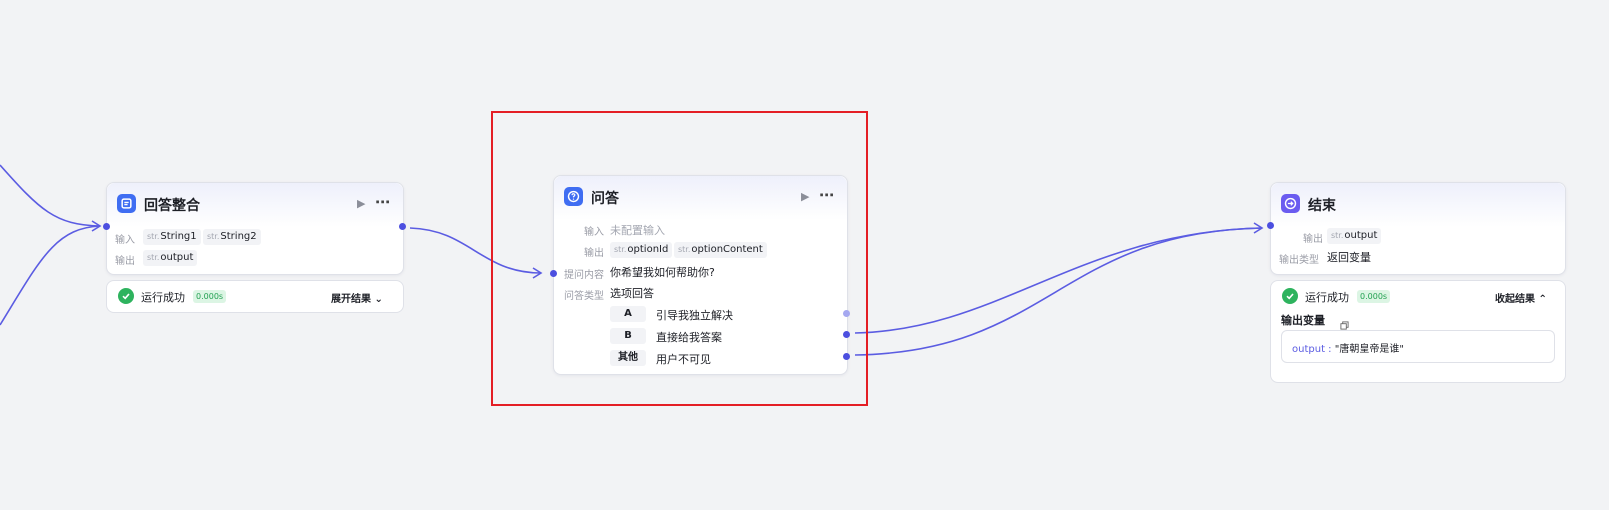 The image size is (1609, 510). Describe the element at coordinates (1349, 257) in the screenshot. I see `output-type-value: 返回变量` at that location.